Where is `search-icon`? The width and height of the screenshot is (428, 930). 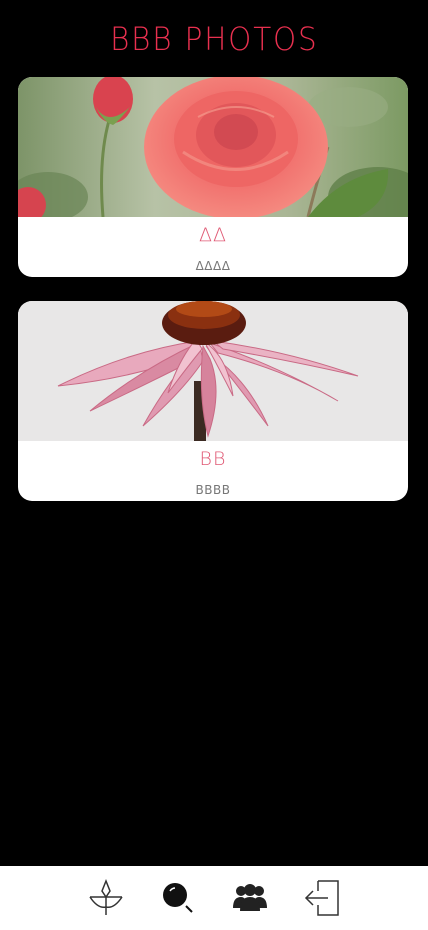 search-icon is located at coordinates (178, 898).